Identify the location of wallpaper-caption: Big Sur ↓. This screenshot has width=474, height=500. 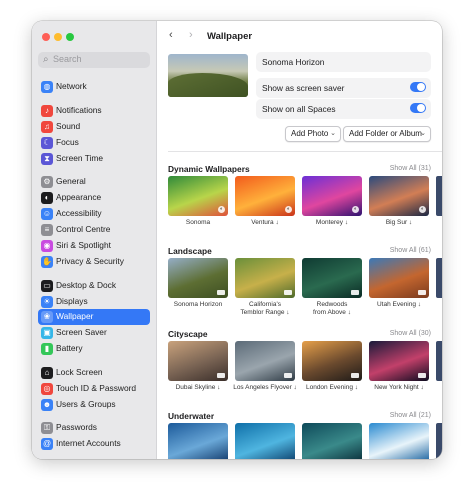
(399, 222).